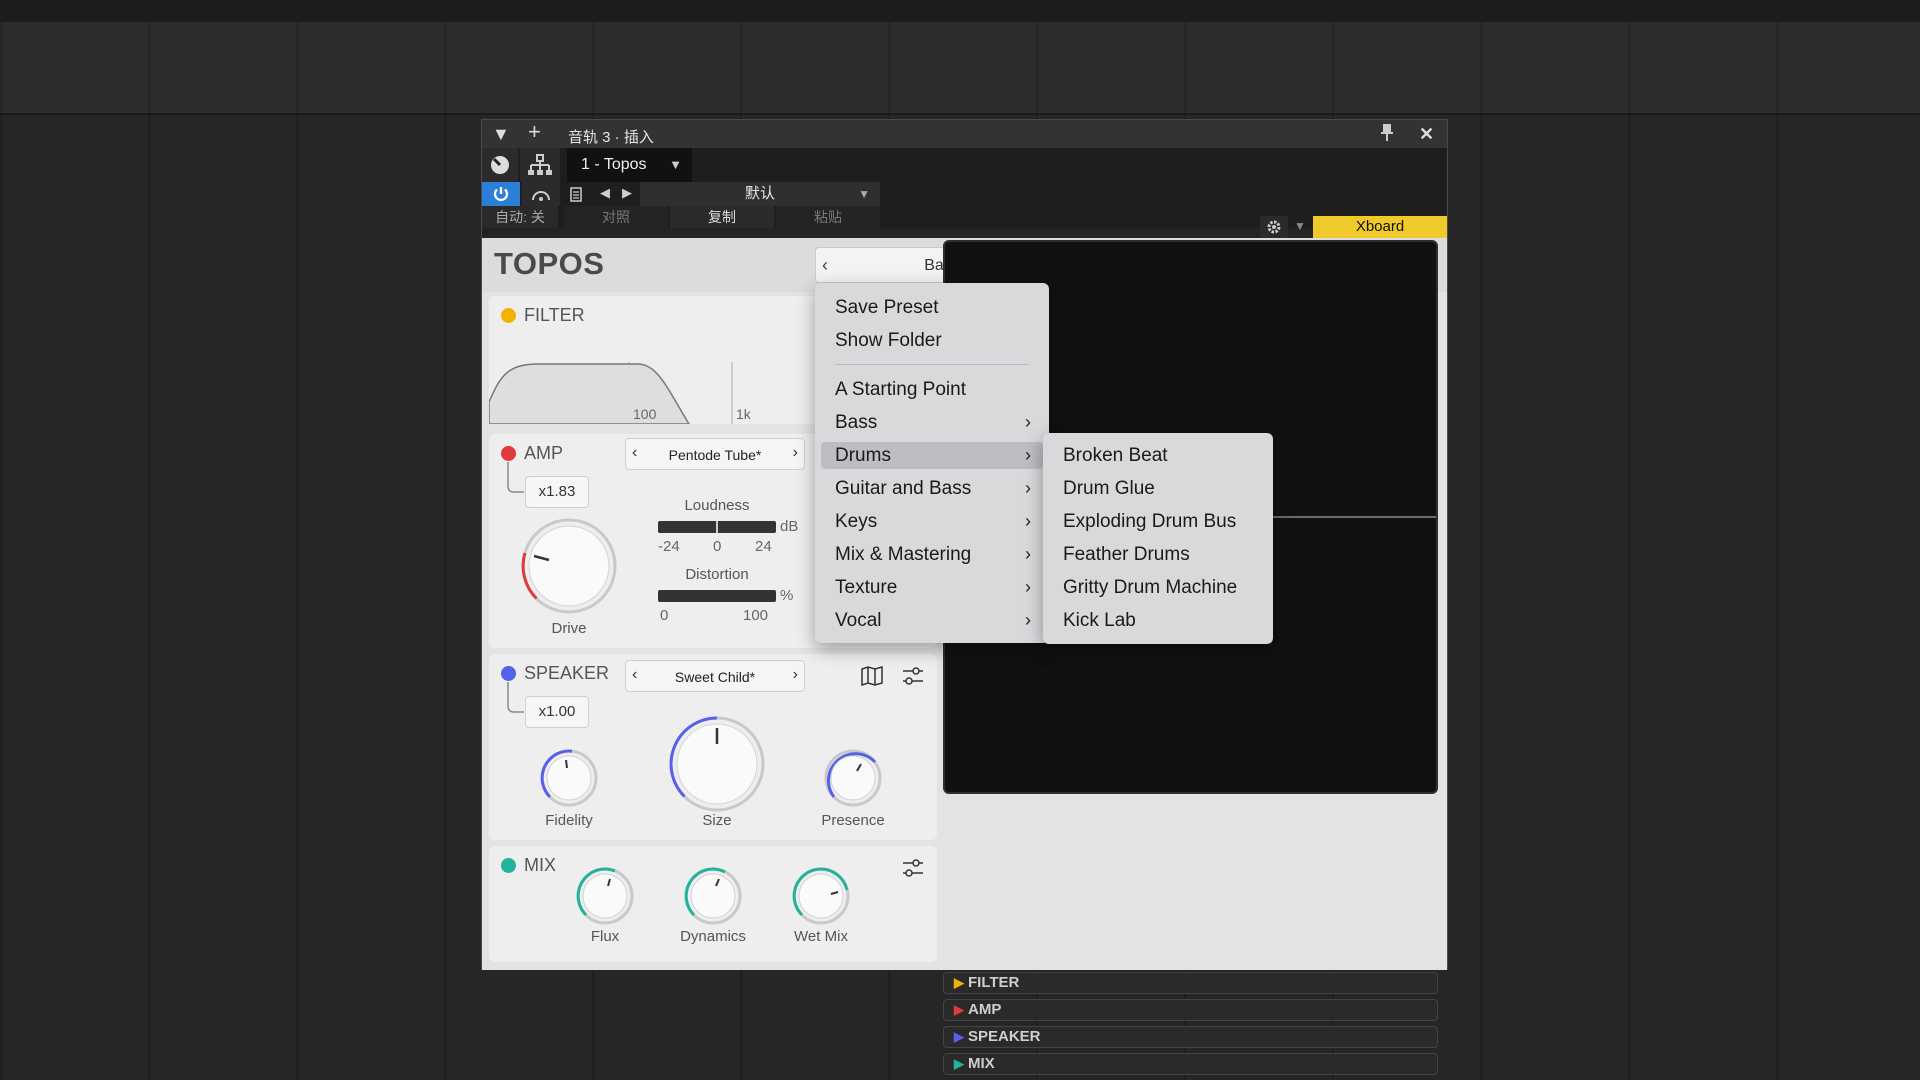  What do you see at coordinates (508, 453) in the screenshot?
I see `amp-status-dot` at bounding box center [508, 453].